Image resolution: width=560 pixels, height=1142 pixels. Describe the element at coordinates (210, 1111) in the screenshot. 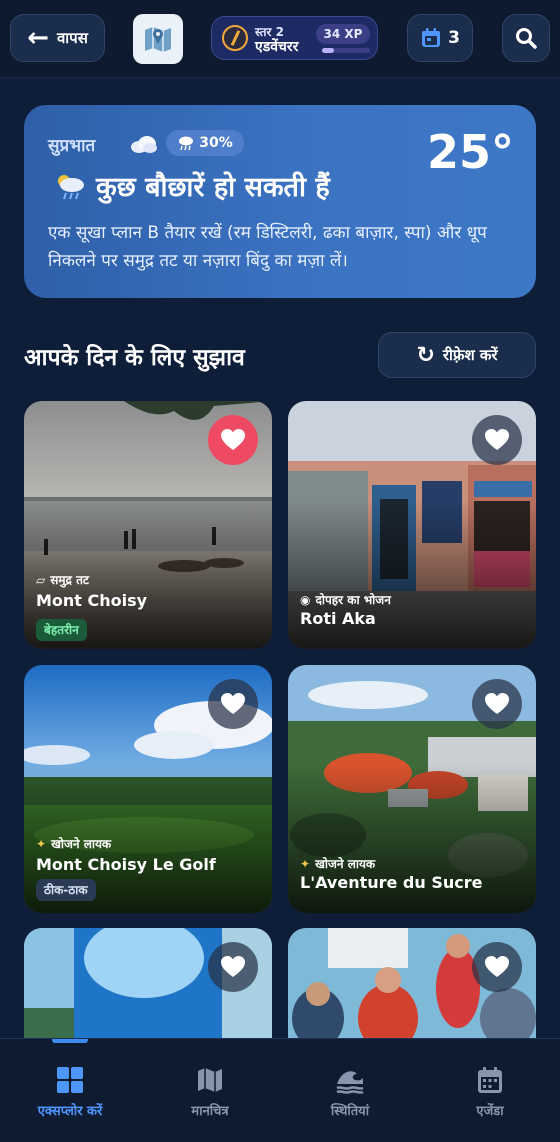

I see `nav-label: मानचित्र` at that location.